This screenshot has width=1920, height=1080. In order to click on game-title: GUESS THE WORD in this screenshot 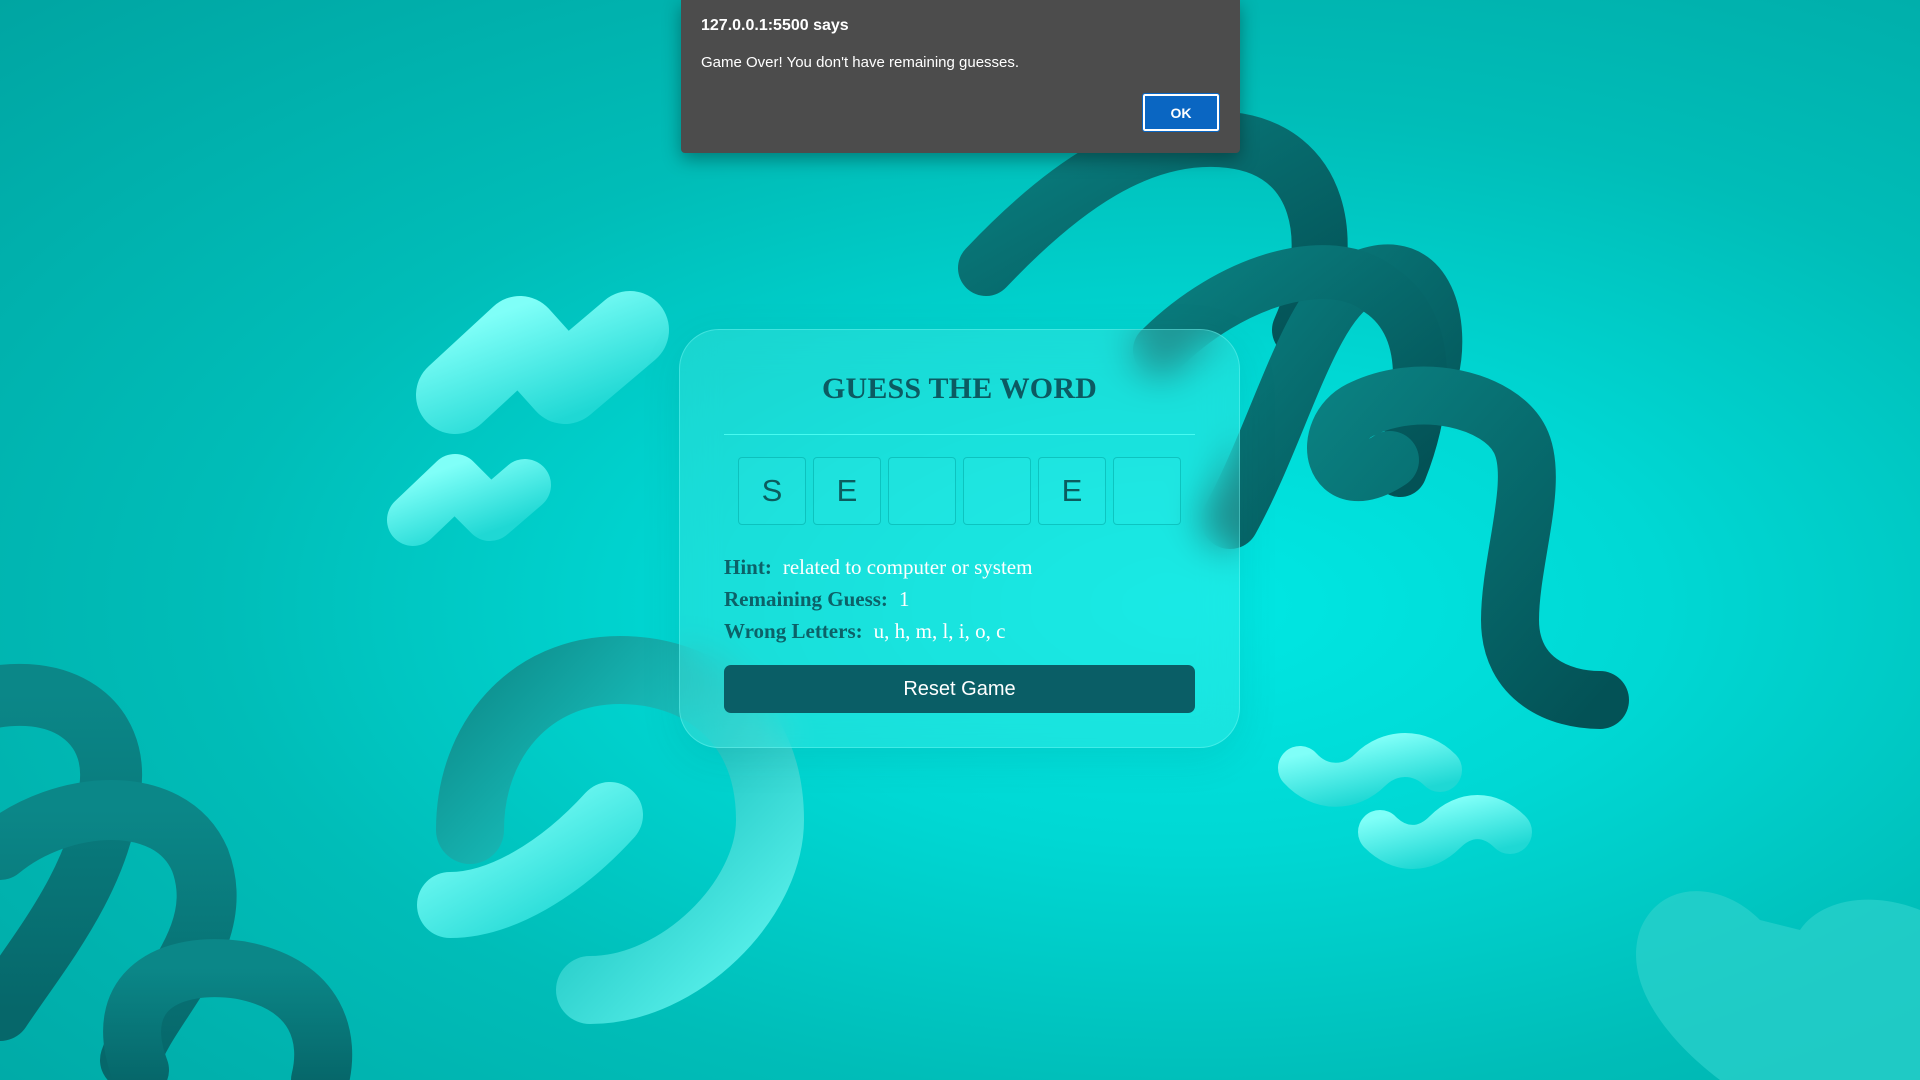, I will do `click(959, 388)`.